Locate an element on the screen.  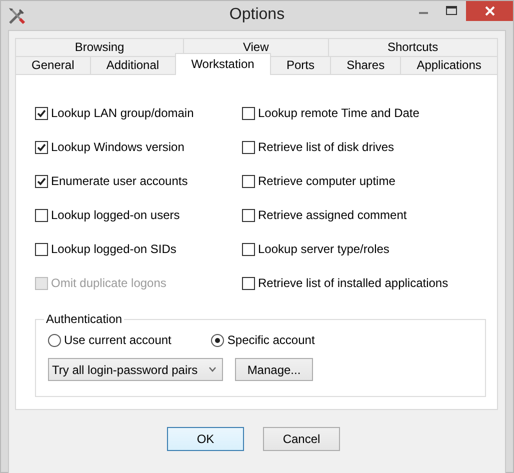
checkbox: Lookup logged-on users is located at coordinates (107, 215).